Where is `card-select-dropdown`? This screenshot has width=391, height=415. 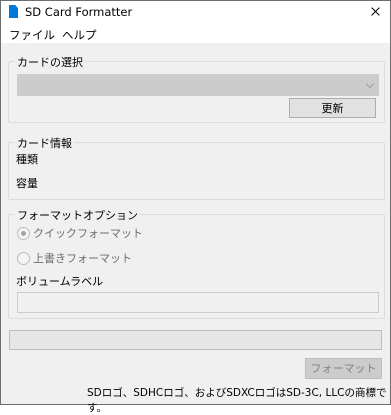
card-select-dropdown is located at coordinates (198, 85).